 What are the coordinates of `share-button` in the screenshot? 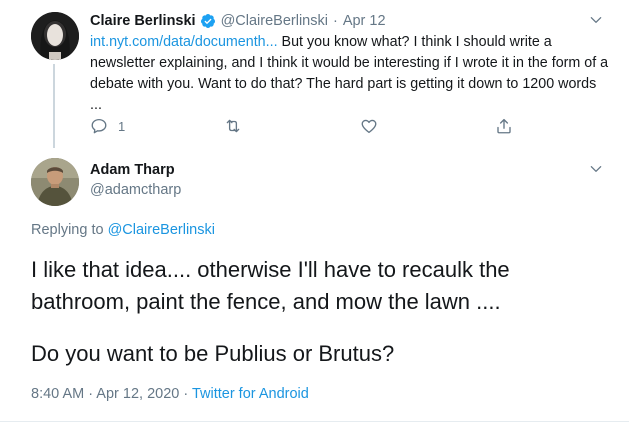 It's located at (504, 126).